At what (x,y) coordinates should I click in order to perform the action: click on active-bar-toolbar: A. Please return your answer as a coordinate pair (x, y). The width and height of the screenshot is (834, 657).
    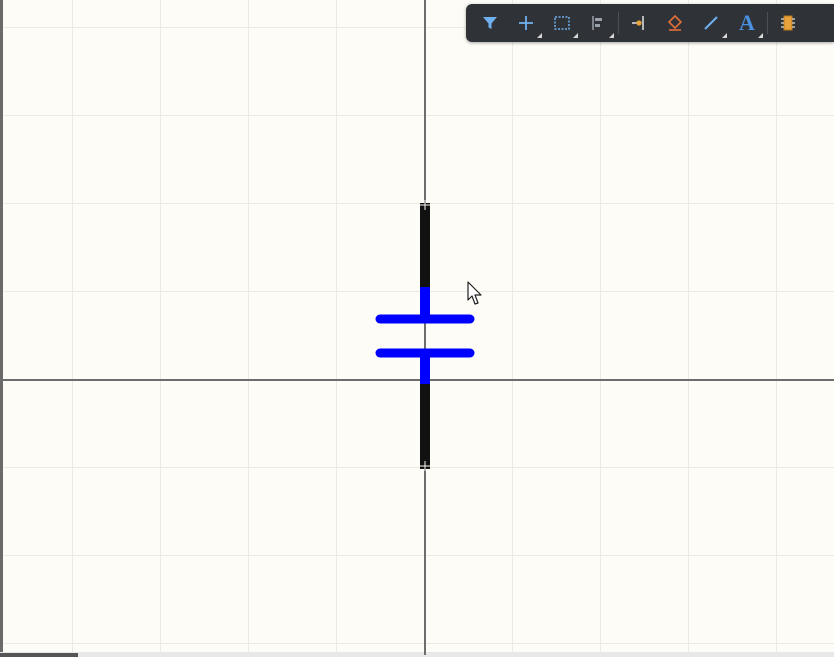
    Looking at the image, I should click on (650, 23).